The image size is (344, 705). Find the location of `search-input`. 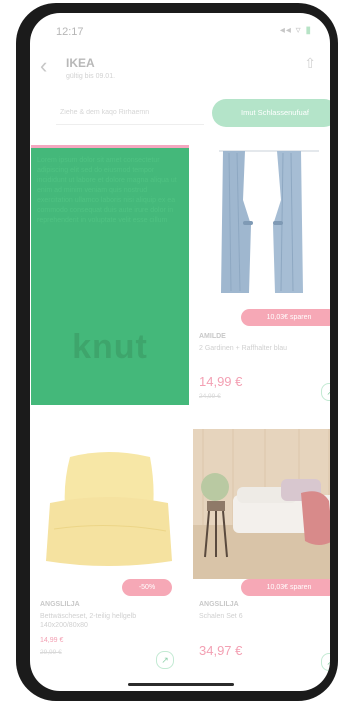

search-input is located at coordinates (130, 113).